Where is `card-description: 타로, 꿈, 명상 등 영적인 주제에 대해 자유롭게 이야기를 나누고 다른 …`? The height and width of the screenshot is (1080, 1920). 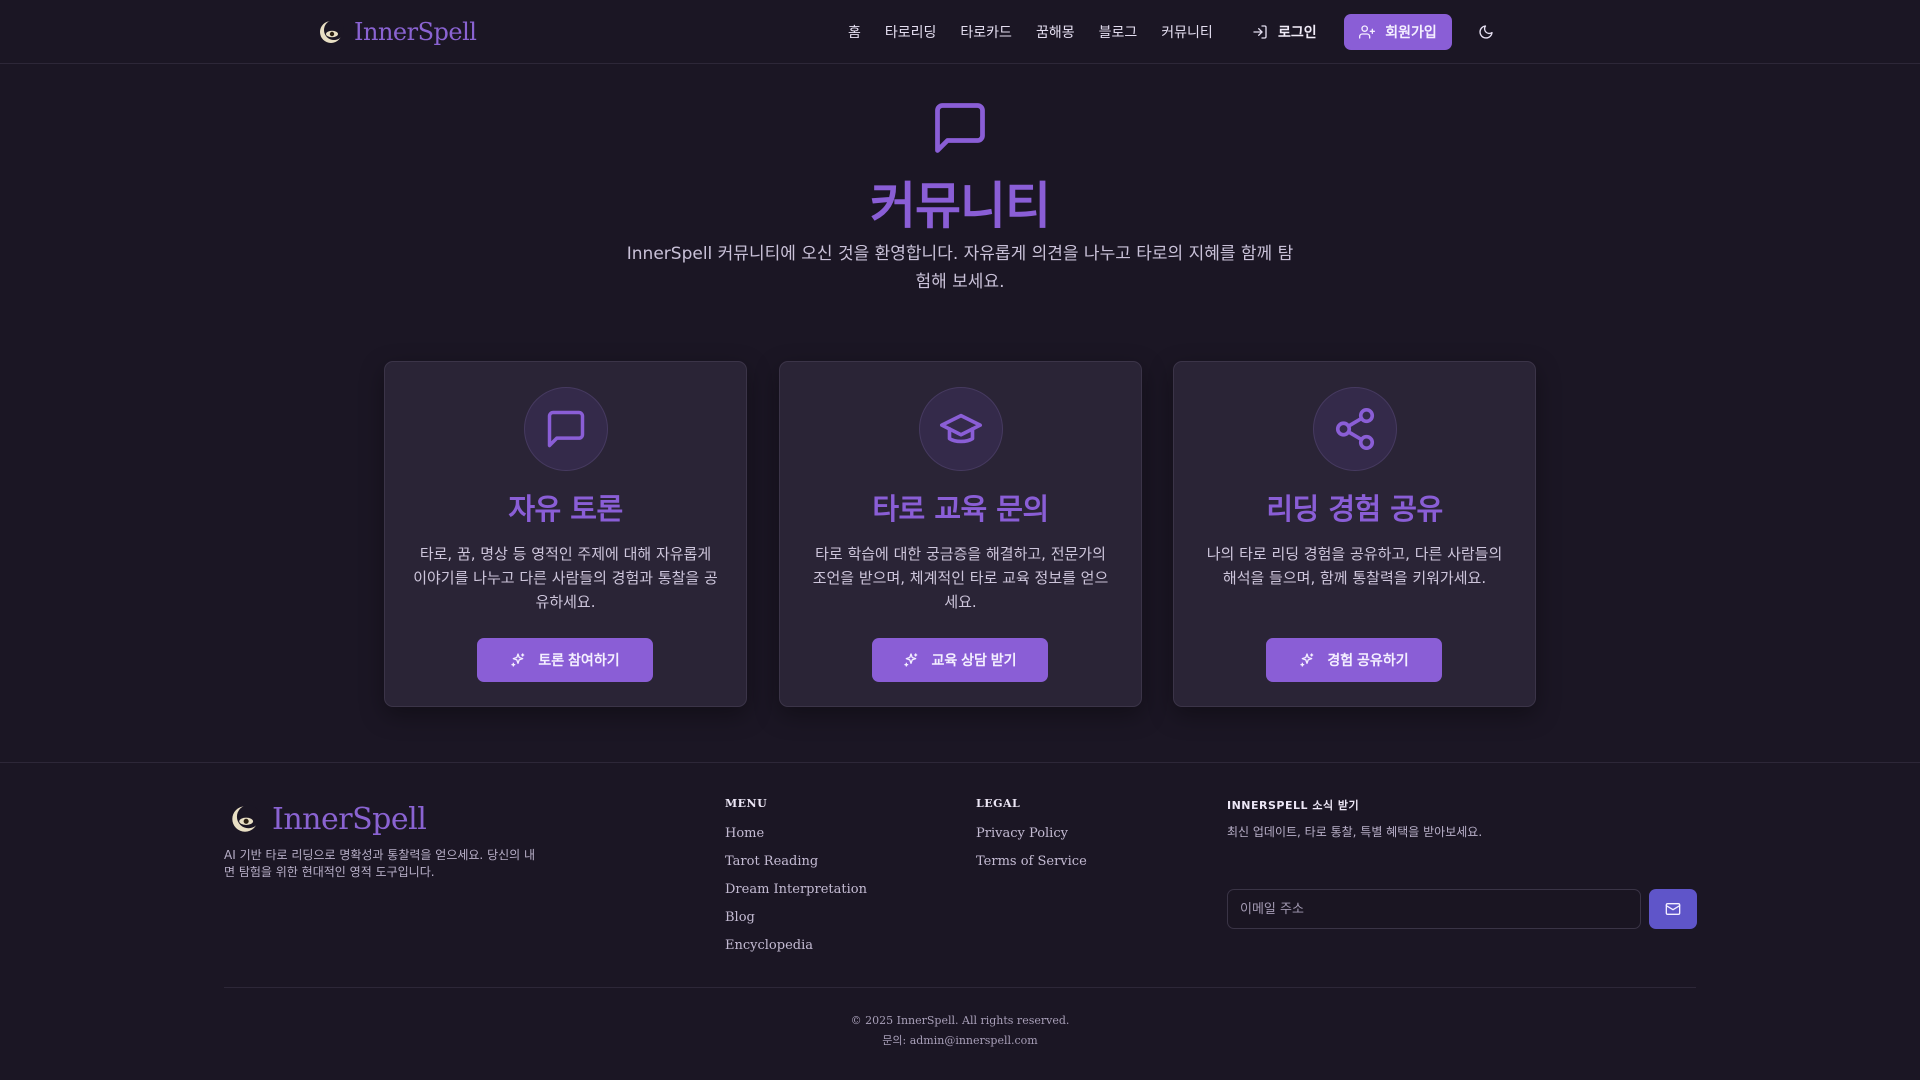
card-description: 타로, 꿈, 명상 등 영적인 주제에 대해 자유롭게 이야기를 나누고 다른 … is located at coordinates (565, 578).